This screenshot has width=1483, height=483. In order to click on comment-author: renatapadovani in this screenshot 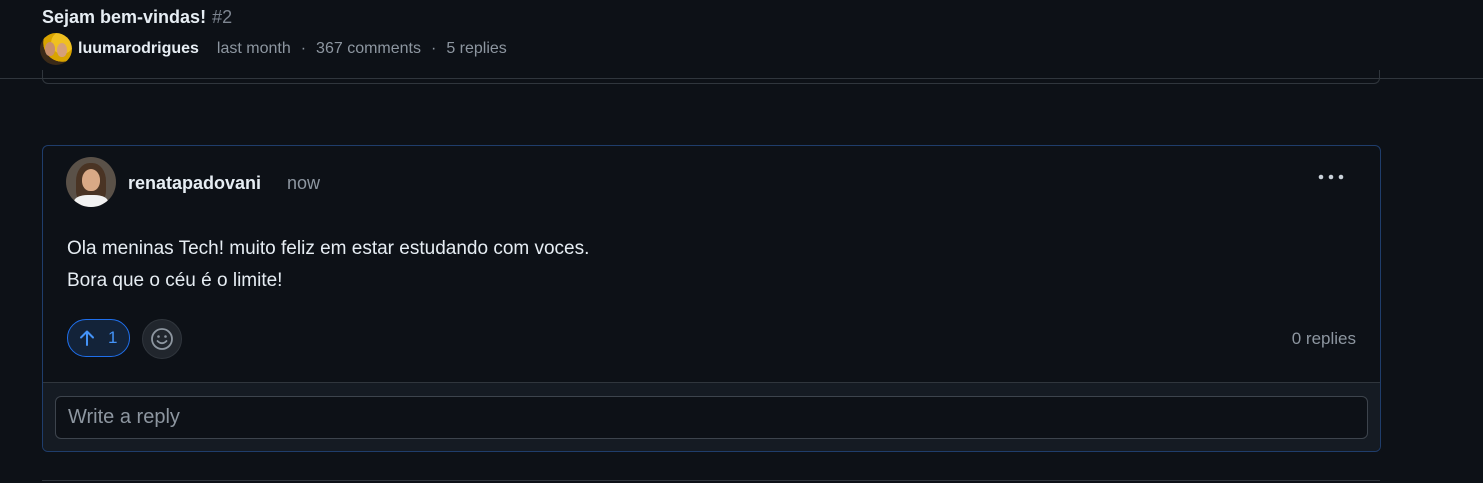, I will do `click(194, 183)`.